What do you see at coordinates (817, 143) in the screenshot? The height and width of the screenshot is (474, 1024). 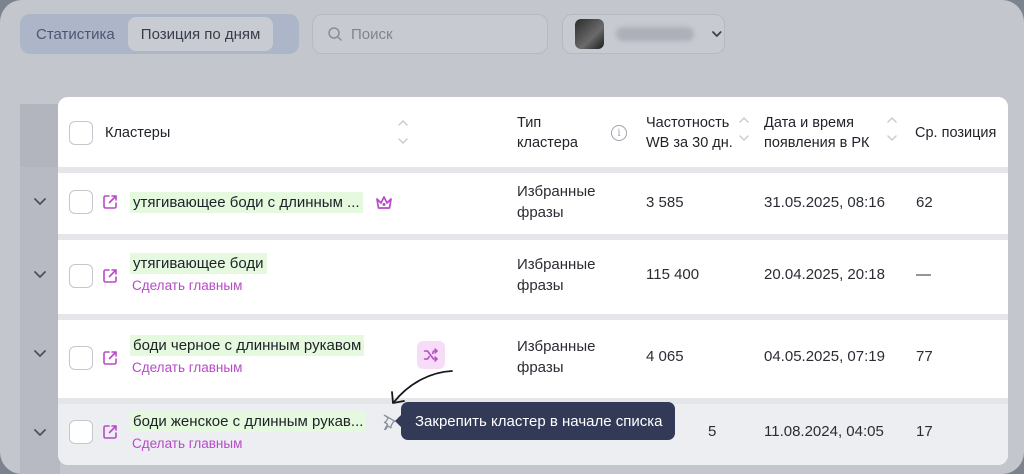 I see `header-date-line2: появления в РК` at bounding box center [817, 143].